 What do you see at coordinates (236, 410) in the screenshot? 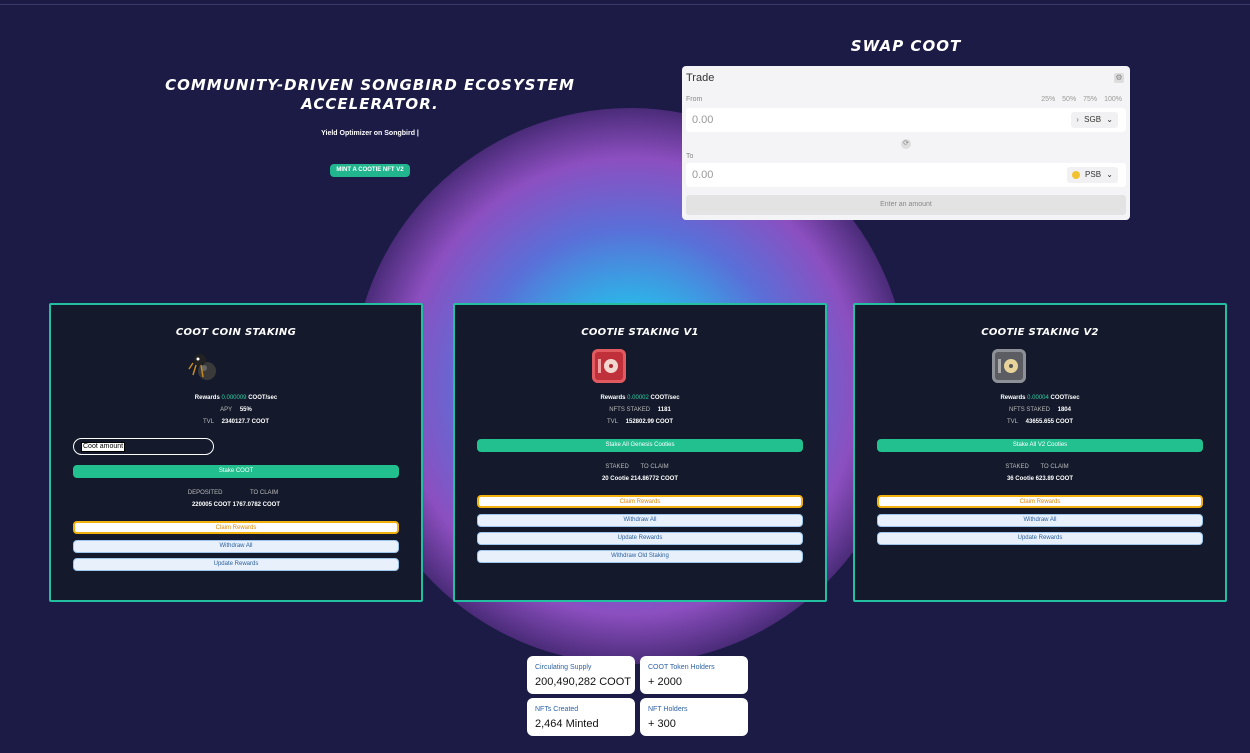
I see `apy-row: APY 55%` at bounding box center [236, 410].